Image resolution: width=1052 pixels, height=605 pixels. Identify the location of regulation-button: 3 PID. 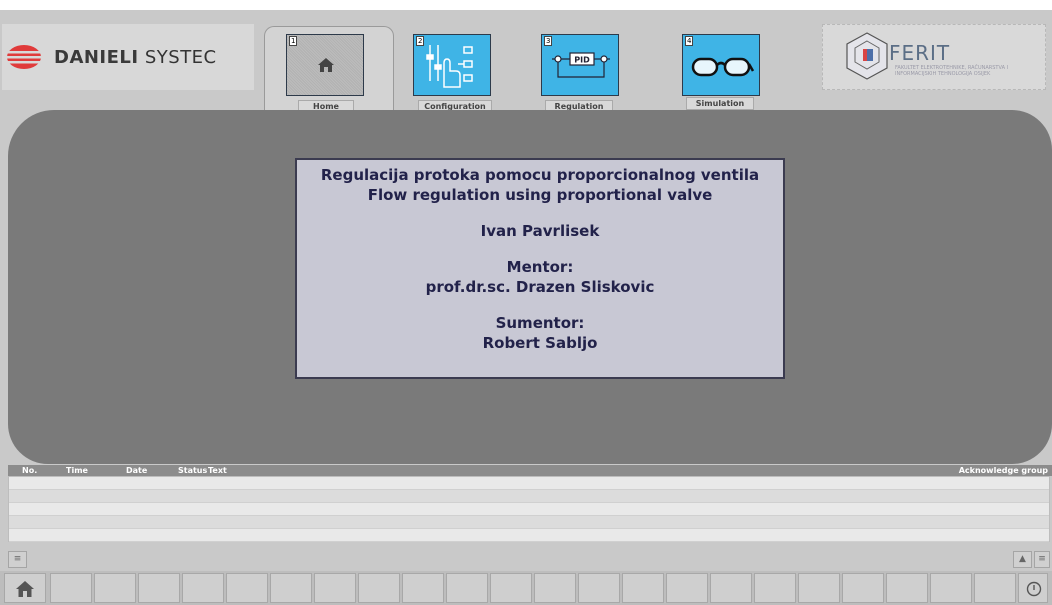
(580, 65).